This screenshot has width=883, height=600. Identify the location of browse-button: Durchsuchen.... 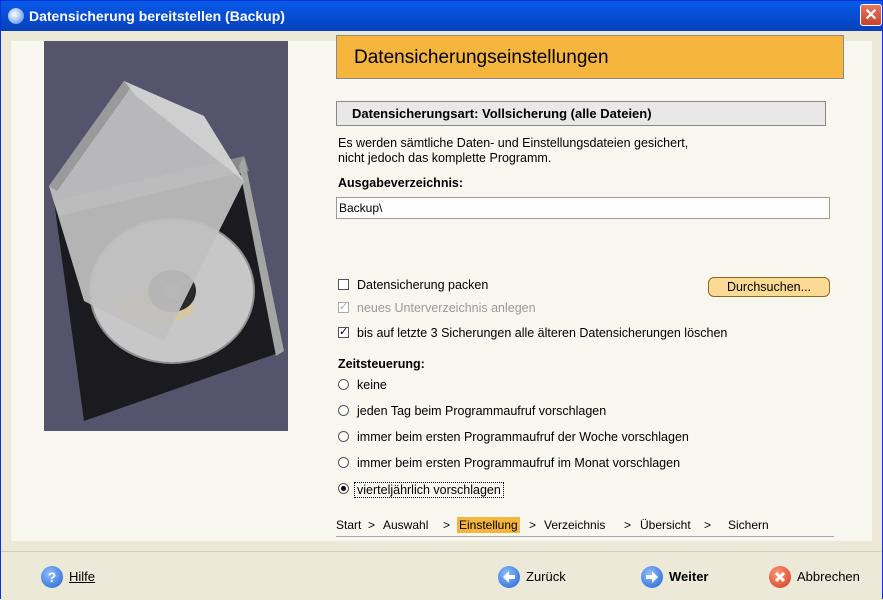
(769, 287).